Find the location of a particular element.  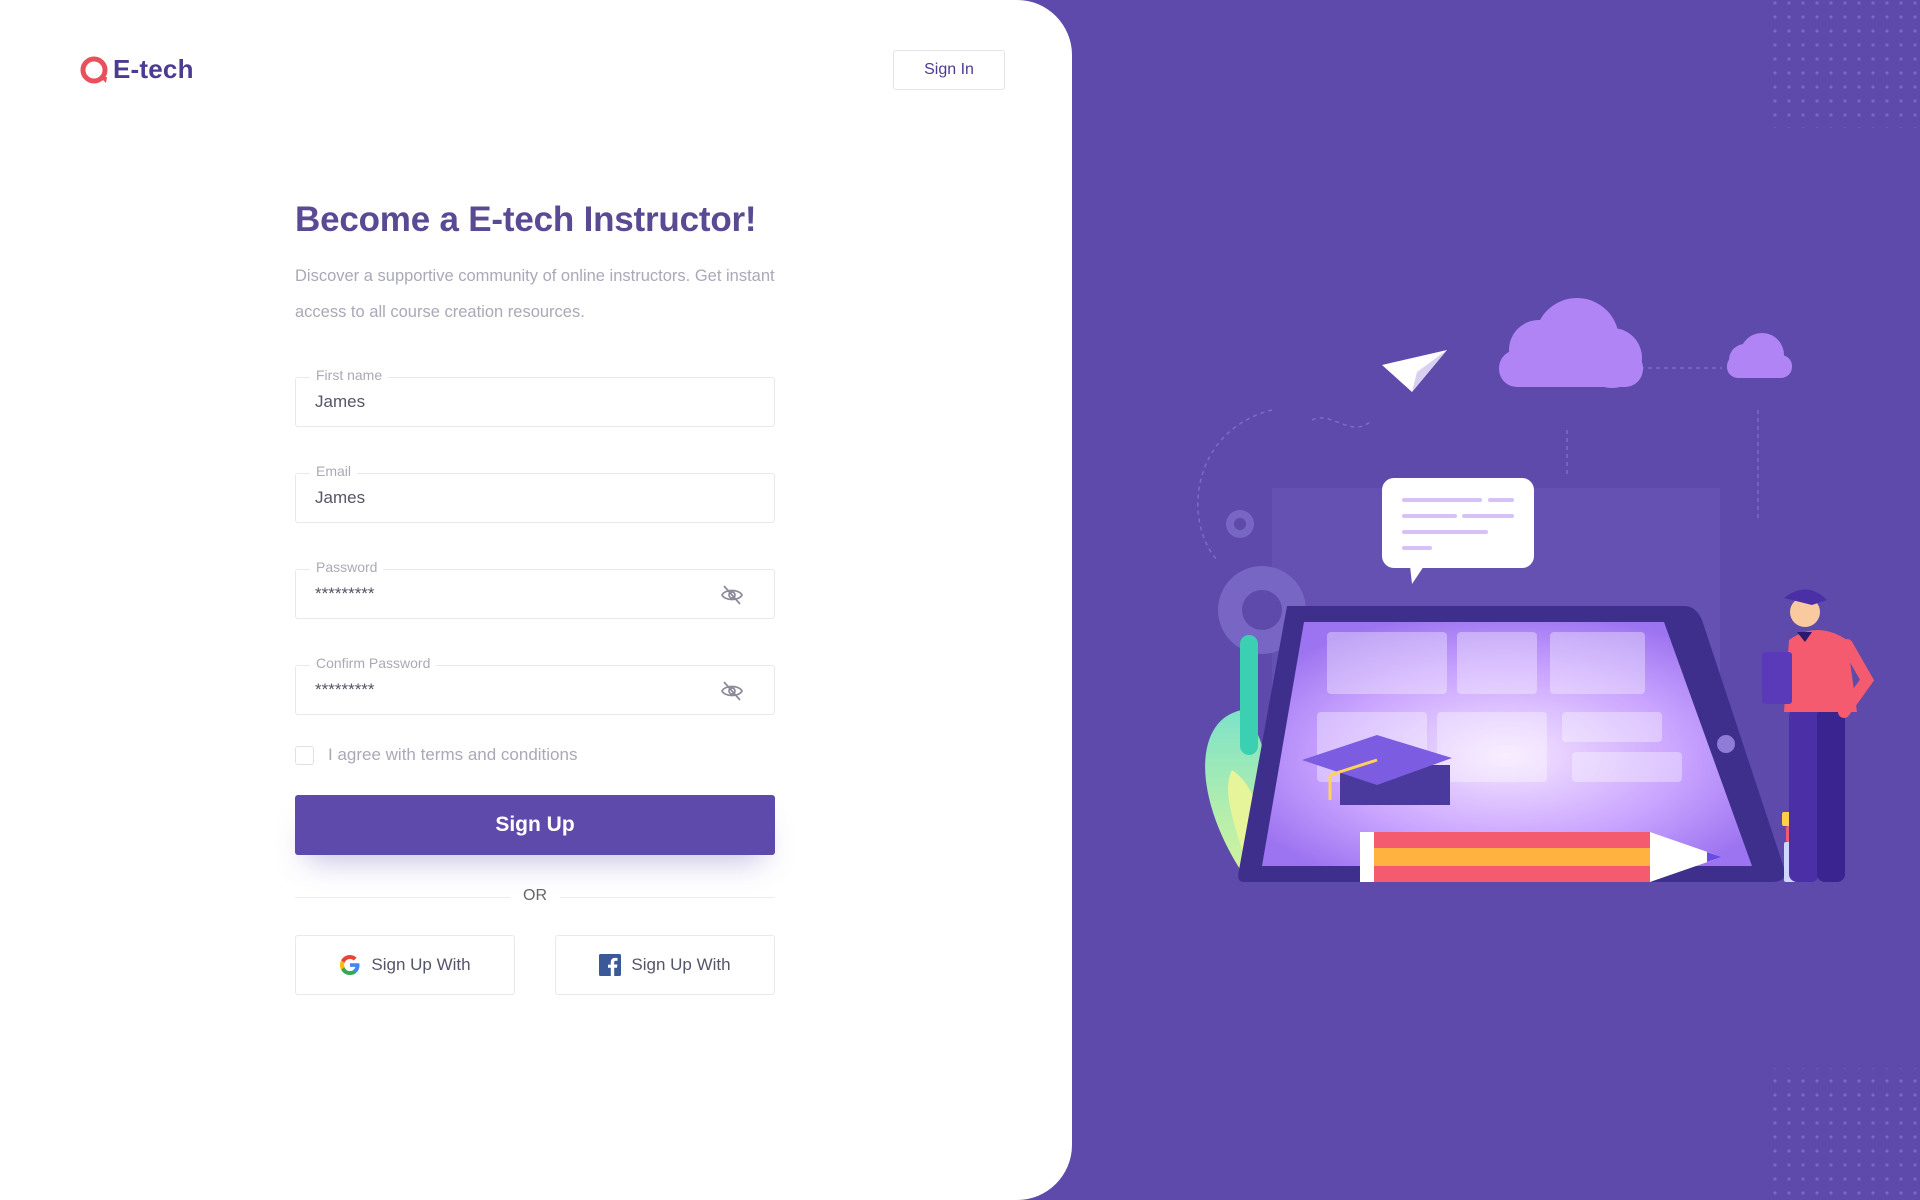

first-name-label: First name is located at coordinates (349, 375).